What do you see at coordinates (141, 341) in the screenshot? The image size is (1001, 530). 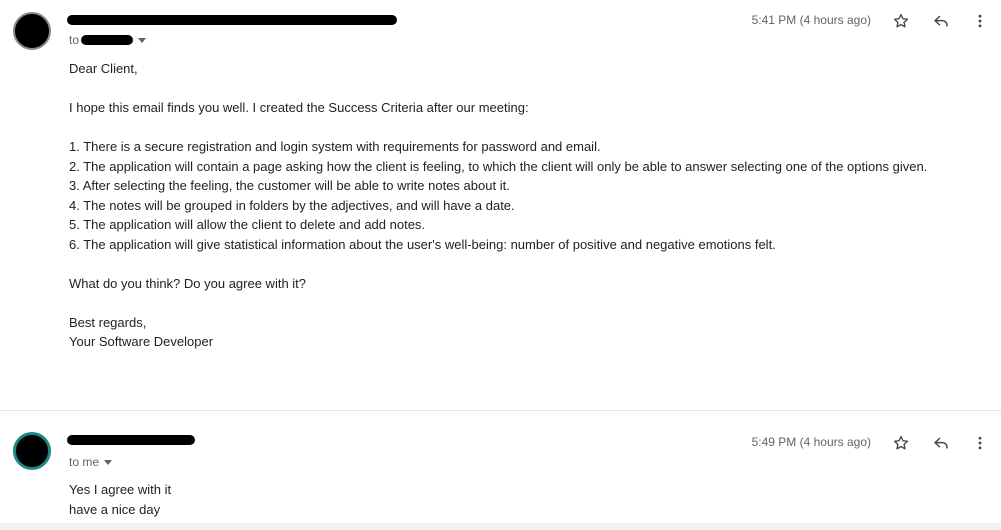 I see `signature: Your Software Developer` at bounding box center [141, 341].